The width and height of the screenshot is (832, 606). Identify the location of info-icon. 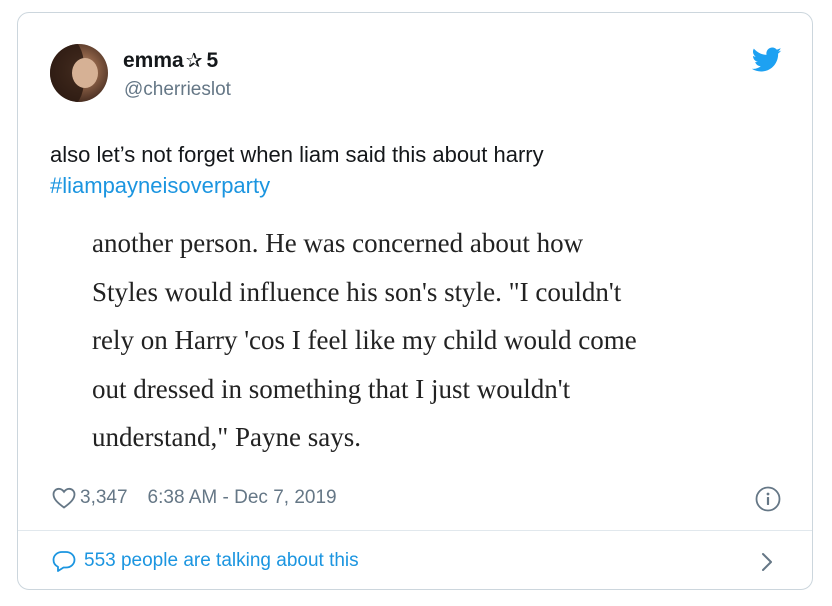
(768, 499).